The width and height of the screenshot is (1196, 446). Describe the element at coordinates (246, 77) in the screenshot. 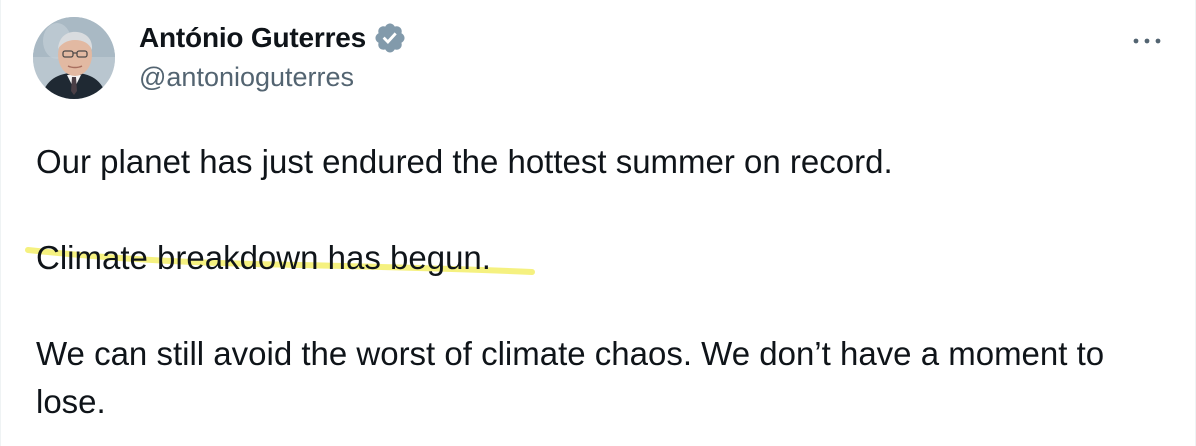

I see `author-handle: @antonioguterres` at that location.